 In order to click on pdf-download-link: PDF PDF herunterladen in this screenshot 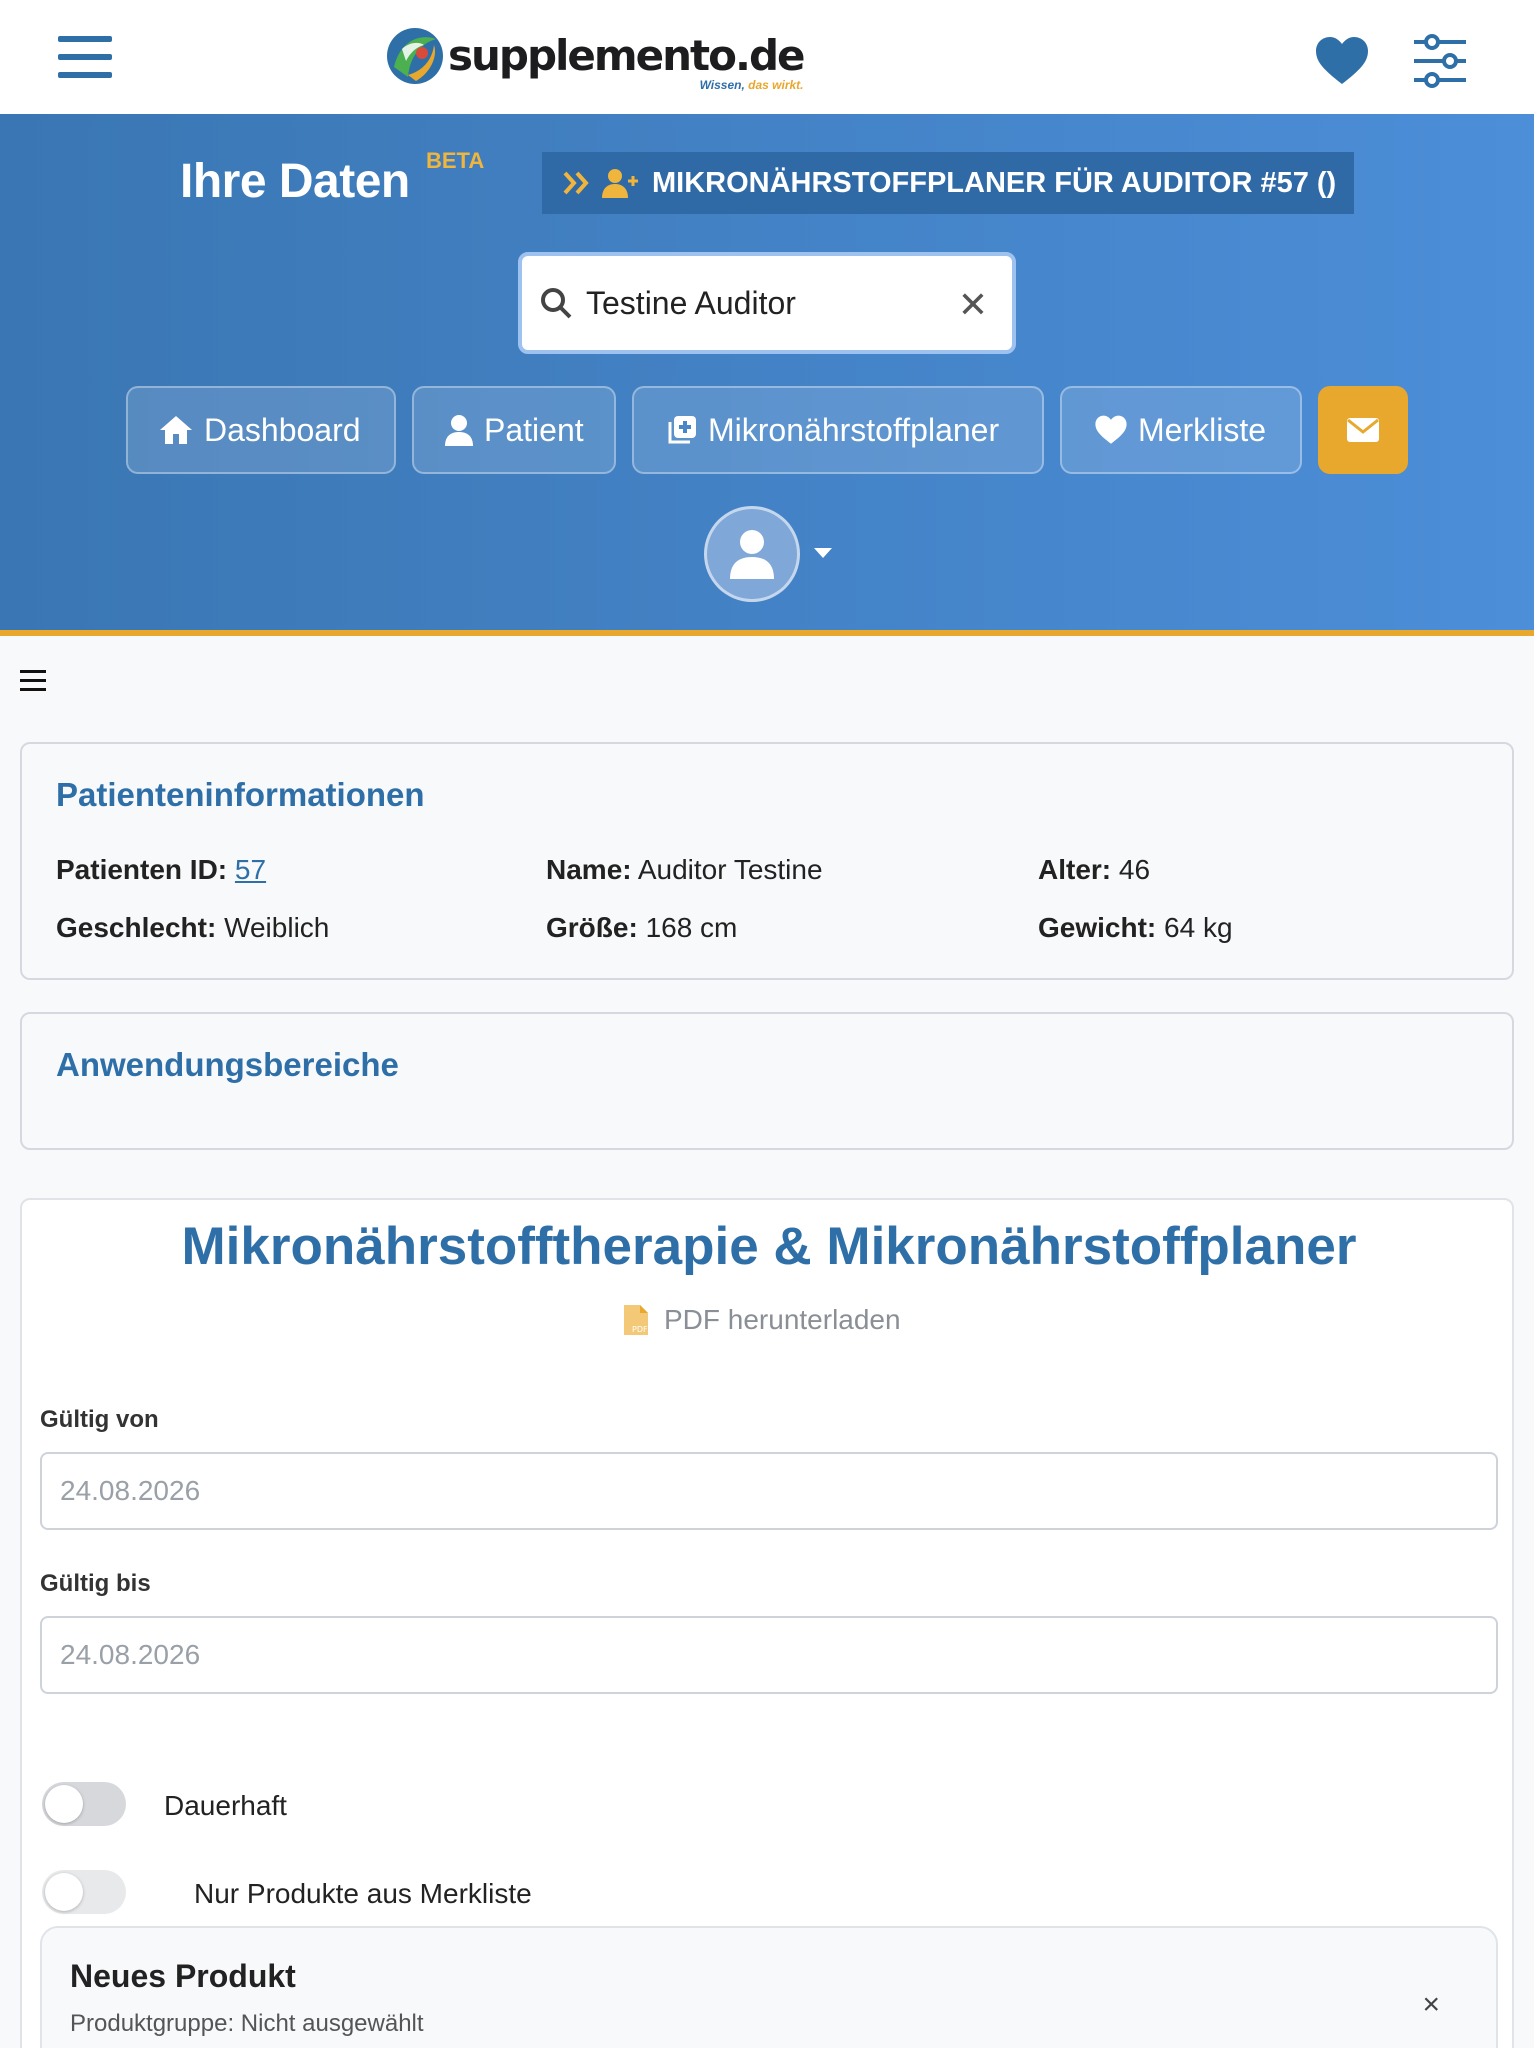, I will do `click(761, 1320)`.